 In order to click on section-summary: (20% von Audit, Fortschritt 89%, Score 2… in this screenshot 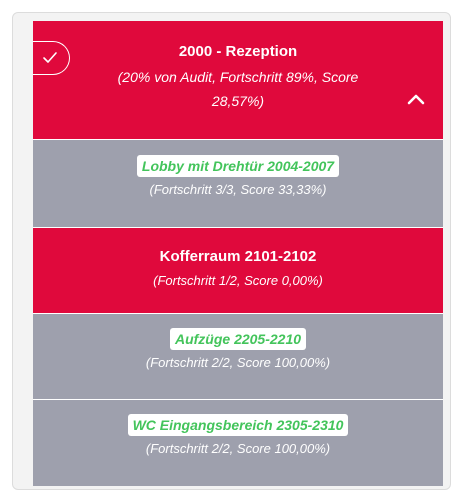, I will do `click(238, 89)`.